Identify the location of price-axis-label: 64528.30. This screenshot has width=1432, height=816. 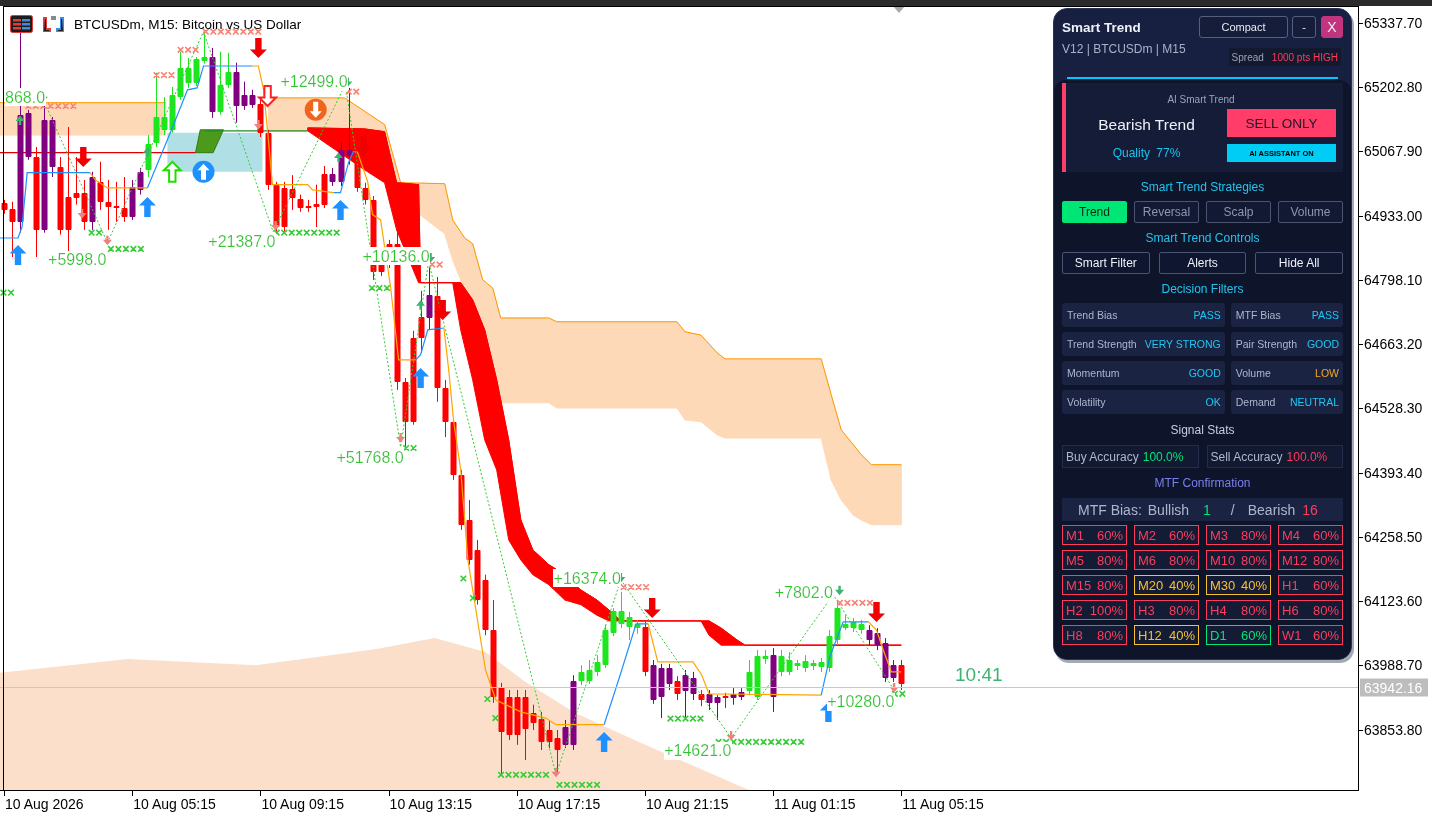
(1393, 408).